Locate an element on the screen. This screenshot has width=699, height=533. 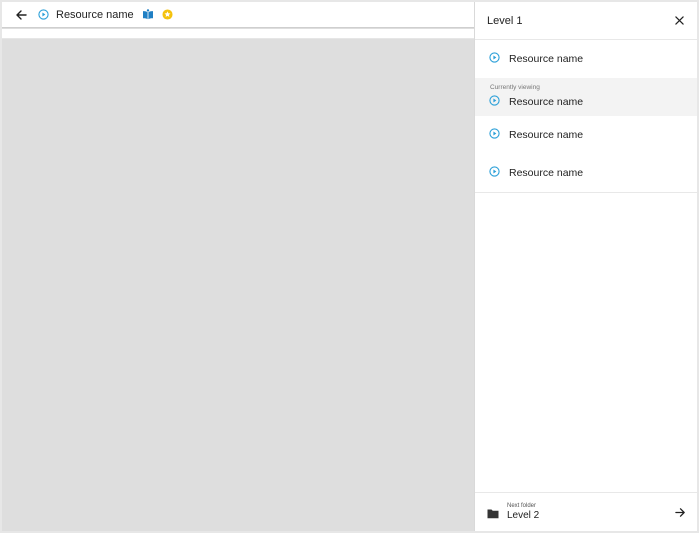
next-folder-button: Next folder Level 2 is located at coordinates (586, 511).